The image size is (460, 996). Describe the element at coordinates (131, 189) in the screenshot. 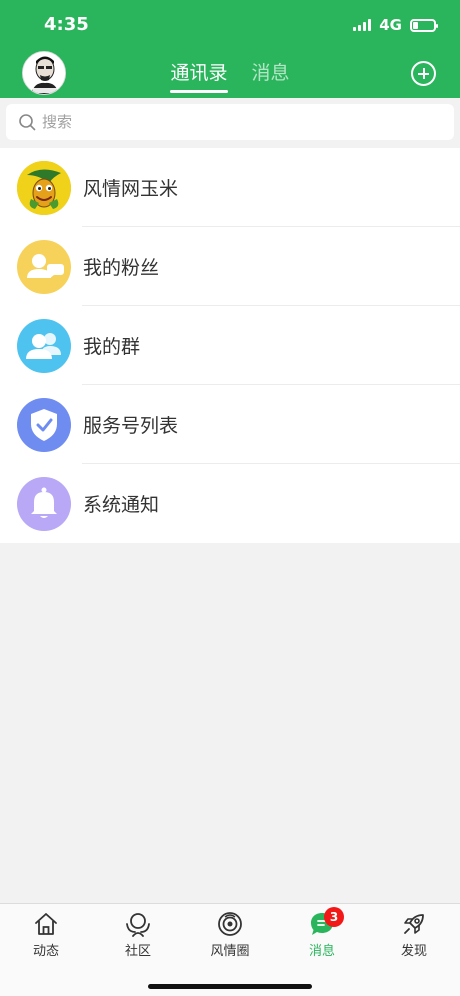

I see `list-item-label: 风情网玉米` at that location.